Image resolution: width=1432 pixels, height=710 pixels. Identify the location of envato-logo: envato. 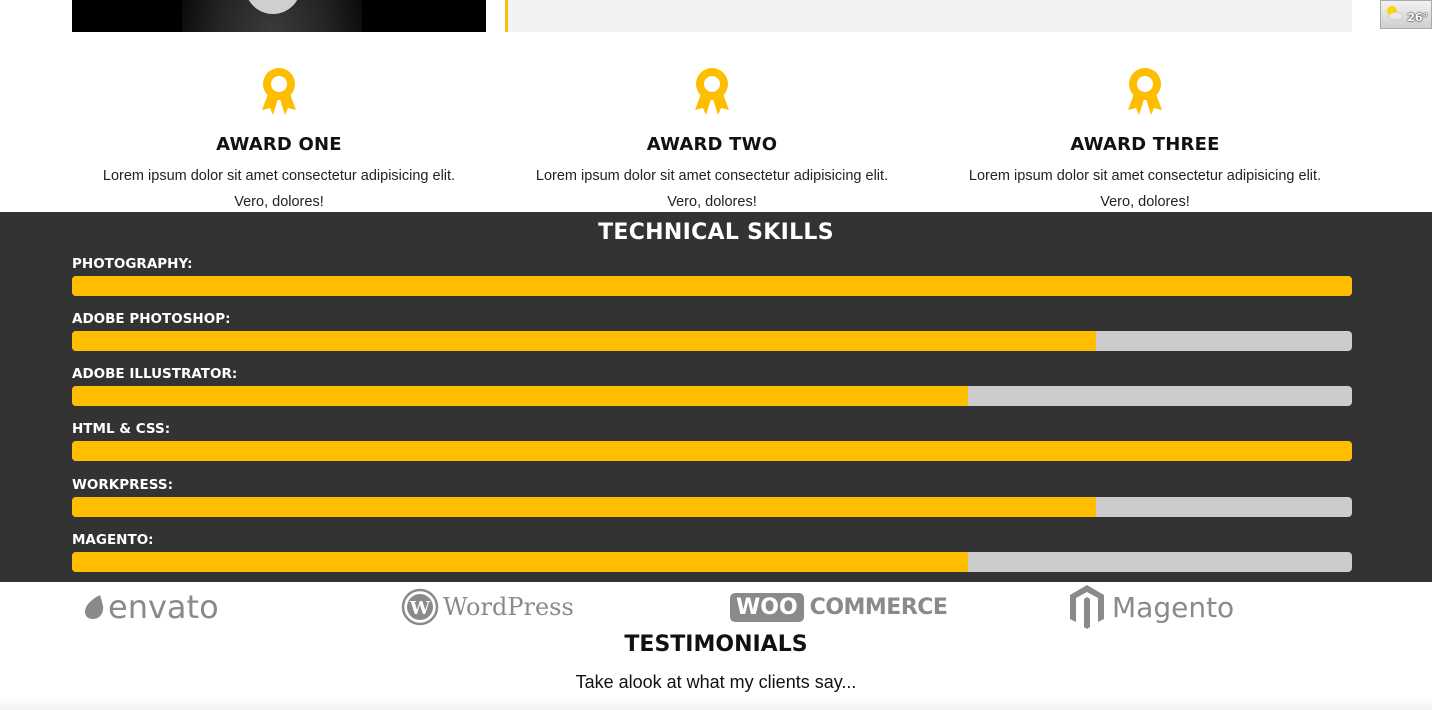
(150, 607).